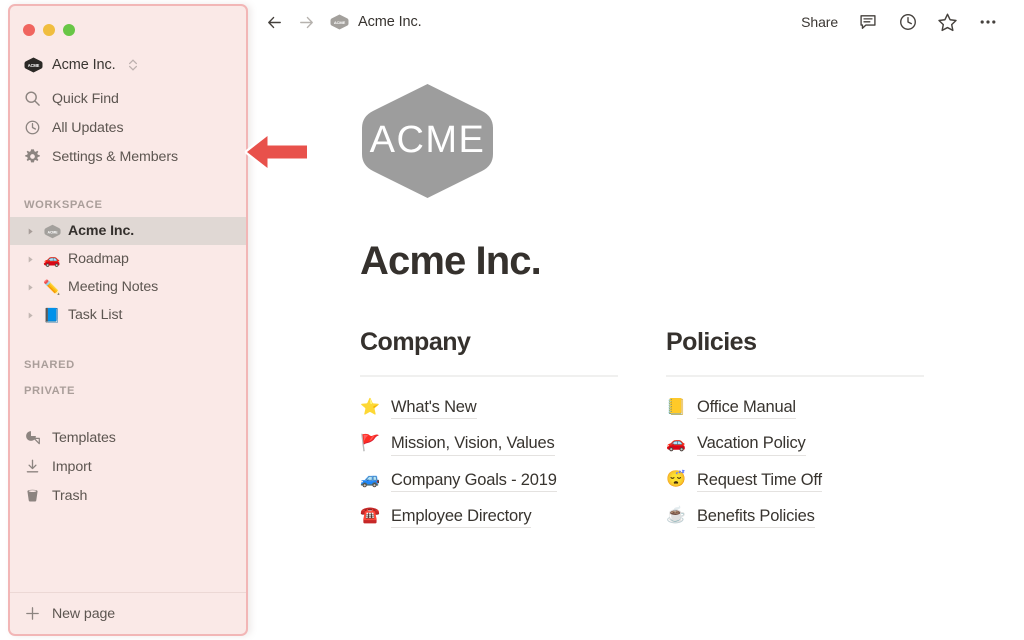 The width and height of the screenshot is (1024, 640). I want to click on sidebar-item-label: Settings & Members, so click(115, 156).